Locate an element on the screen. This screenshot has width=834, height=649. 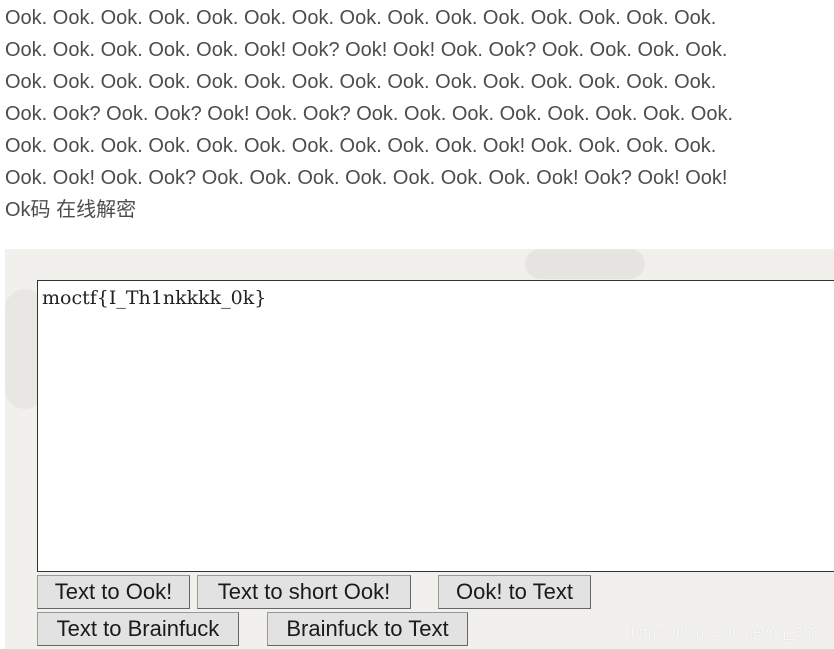
background-texture is located at coordinates (585, 264).